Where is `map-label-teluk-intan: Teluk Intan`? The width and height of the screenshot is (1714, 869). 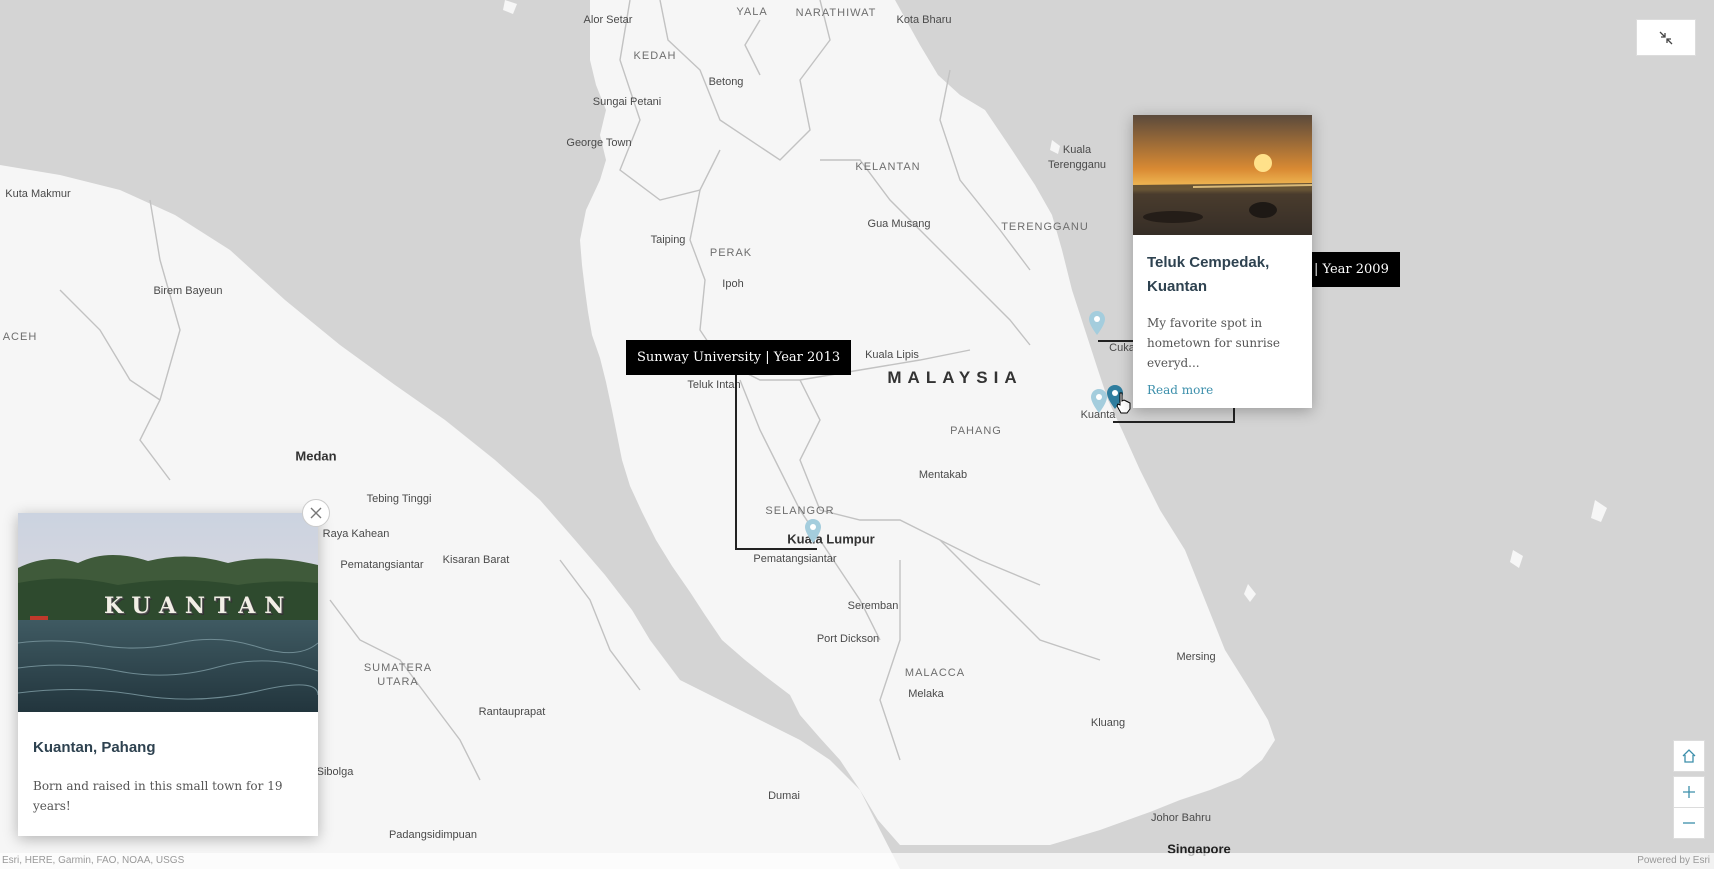
map-label-teluk-intan: Teluk Intan is located at coordinates (714, 385).